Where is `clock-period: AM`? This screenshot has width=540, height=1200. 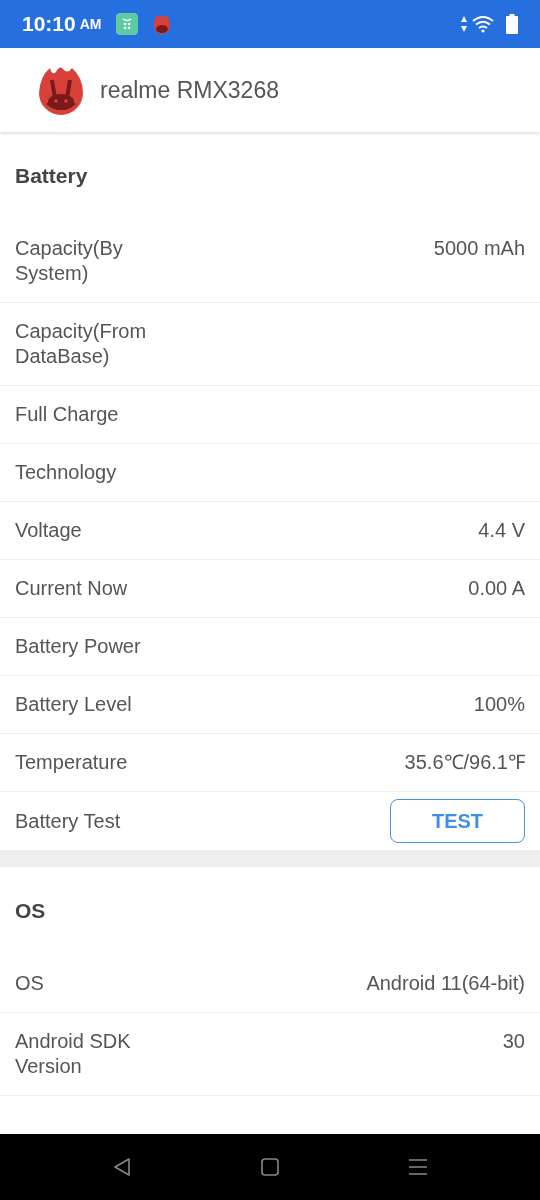
clock-period: AM is located at coordinates (90, 24).